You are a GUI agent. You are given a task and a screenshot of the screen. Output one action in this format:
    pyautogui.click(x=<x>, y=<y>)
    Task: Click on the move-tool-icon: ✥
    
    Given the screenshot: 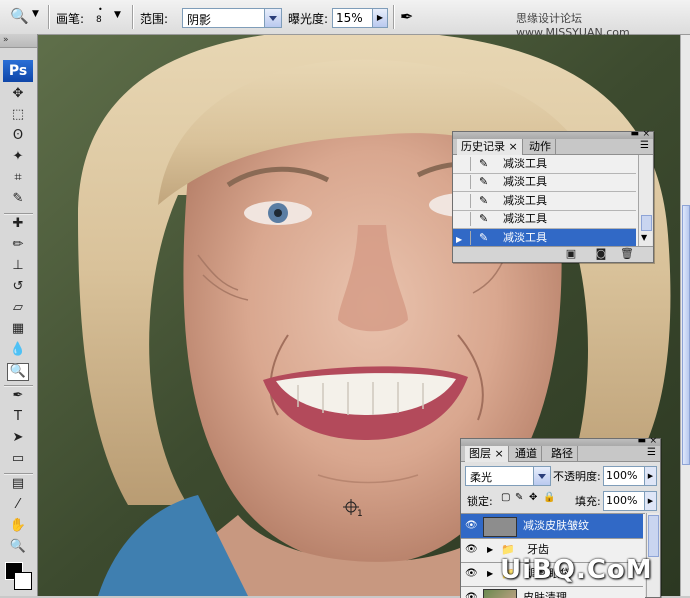 What is the action you would take?
    pyautogui.click(x=18, y=94)
    